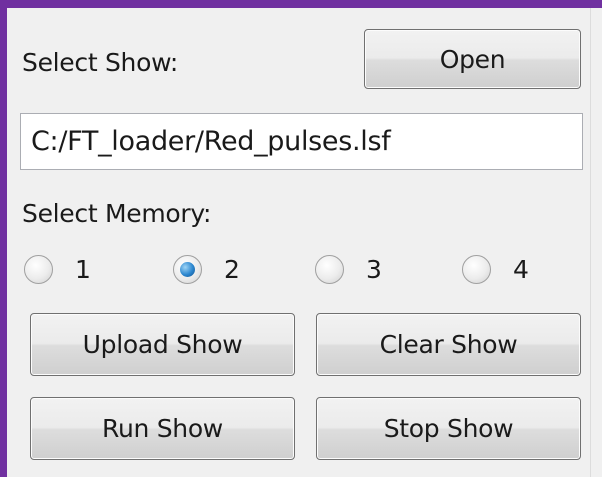 Image resolution: width=602 pixels, height=477 pixels. I want to click on radio-button-selected-icon, so click(187, 269).